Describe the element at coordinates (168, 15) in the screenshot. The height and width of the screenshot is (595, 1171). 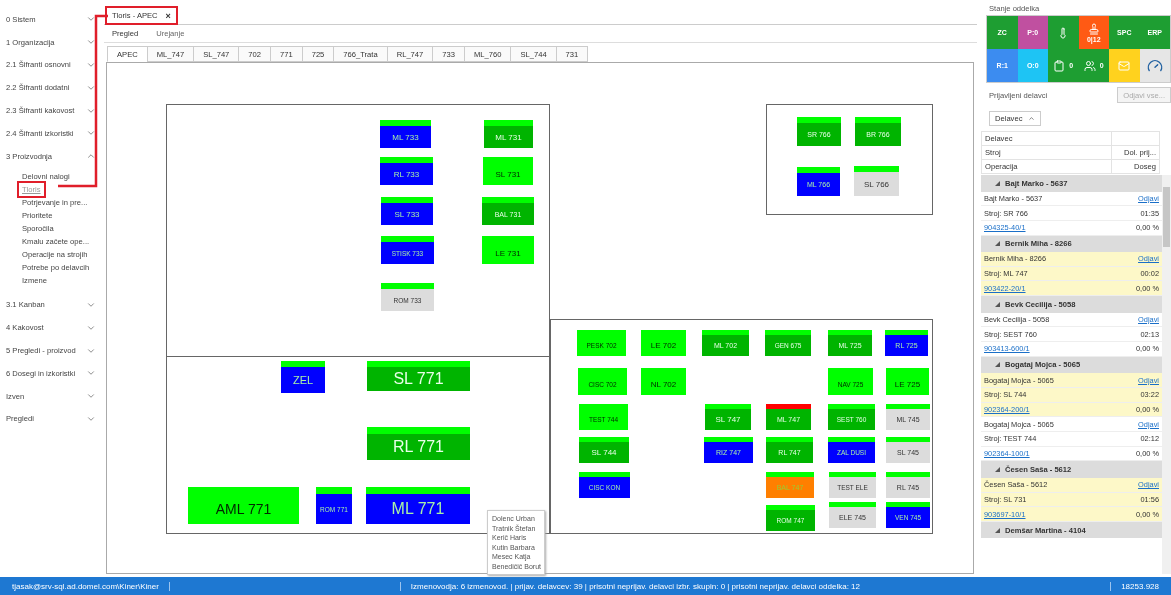
I see `close-button: ×` at that location.